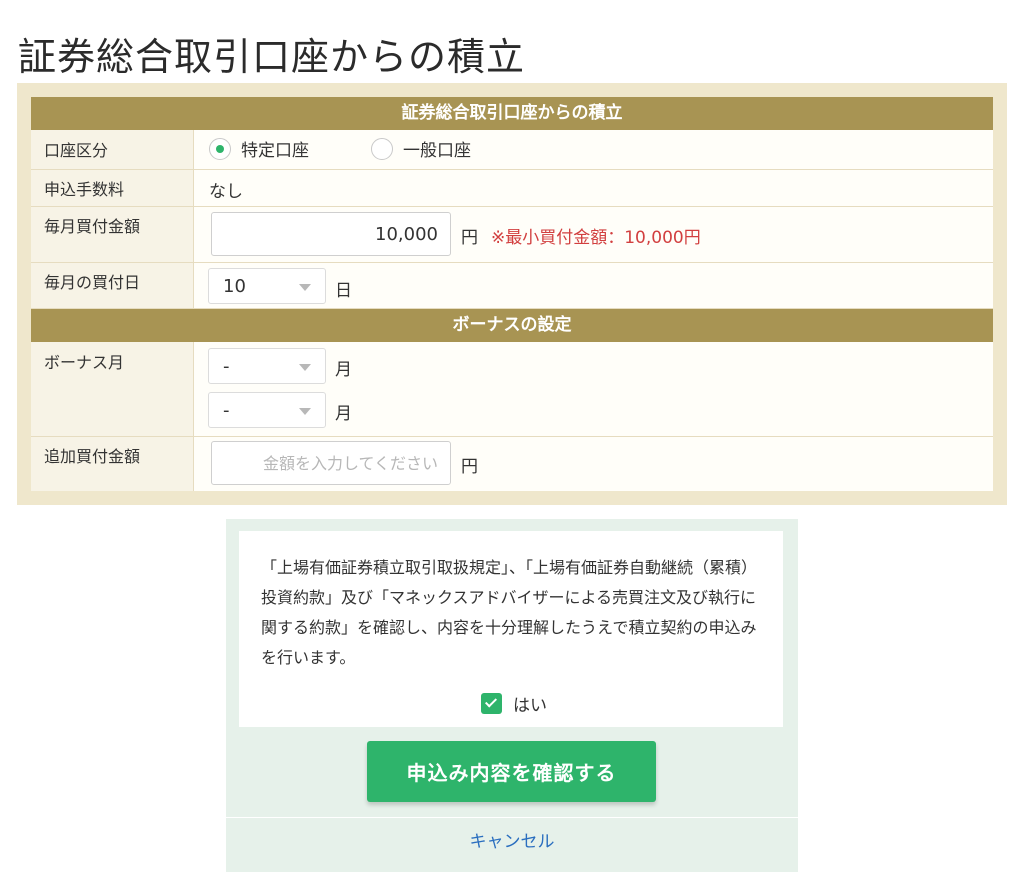 This screenshot has height=887, width=1024. I want to click on divider, so click(512, 817).